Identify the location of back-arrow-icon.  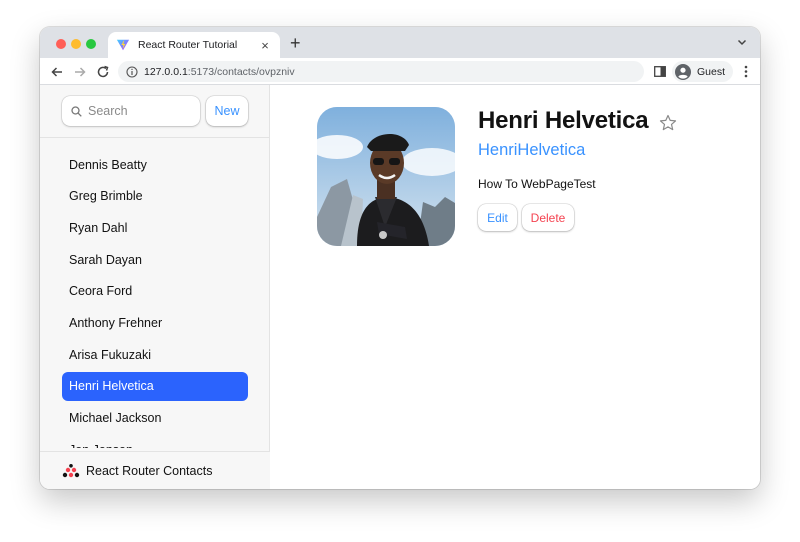
(57, 72).